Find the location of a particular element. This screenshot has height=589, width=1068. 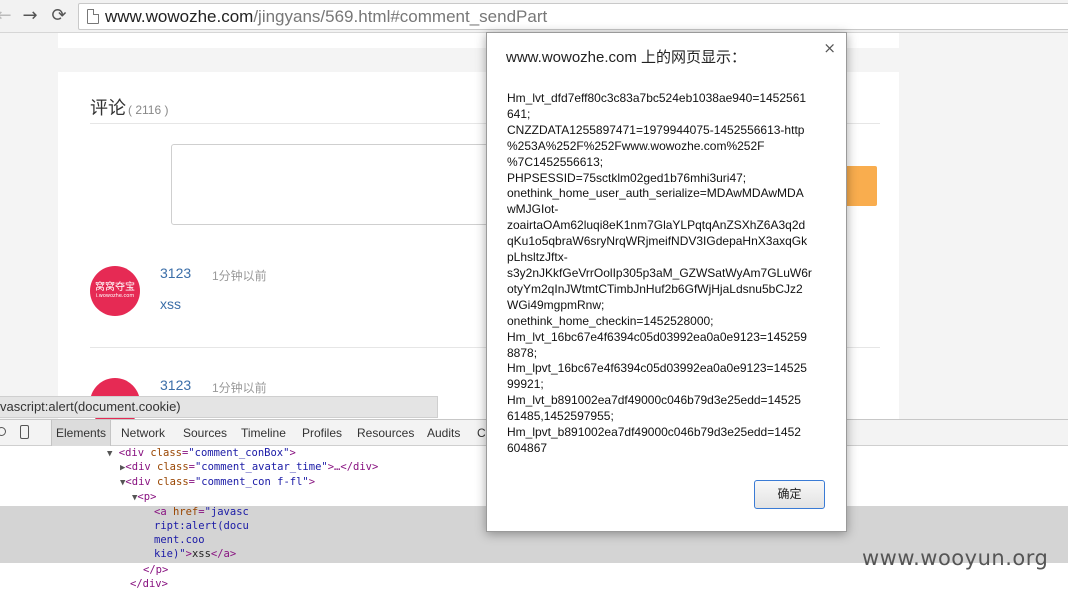

dialog-message-line: 604867 is located at coordinates (527, 447).